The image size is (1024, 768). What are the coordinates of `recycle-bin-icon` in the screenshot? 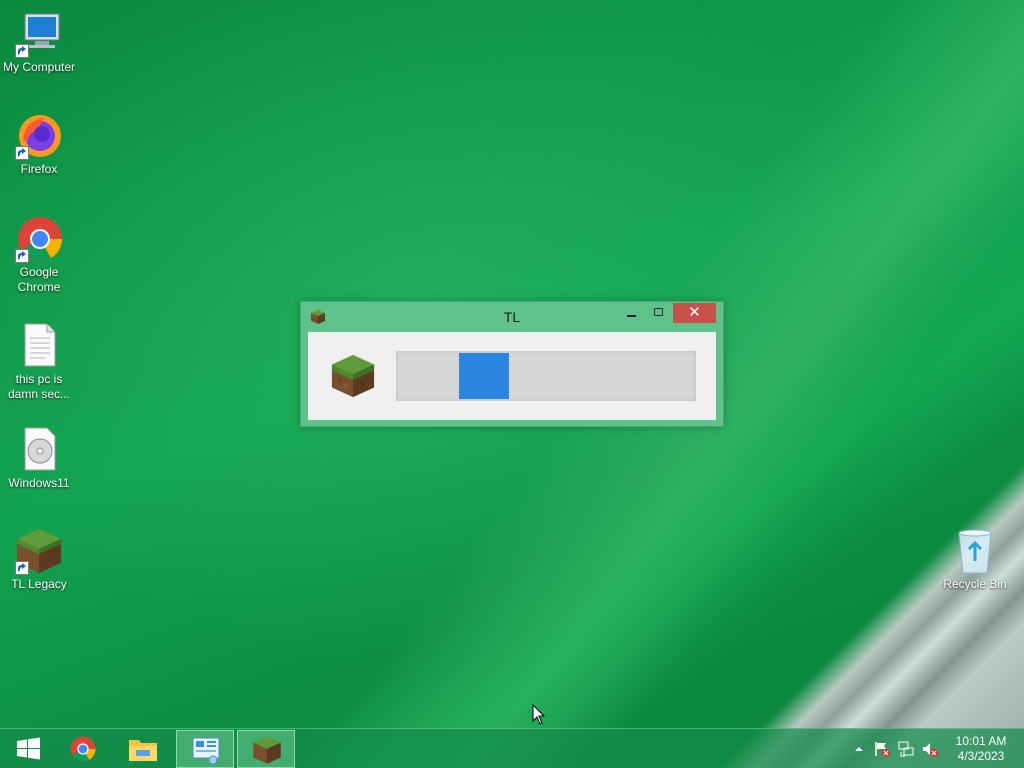 It's located at (975, 551).